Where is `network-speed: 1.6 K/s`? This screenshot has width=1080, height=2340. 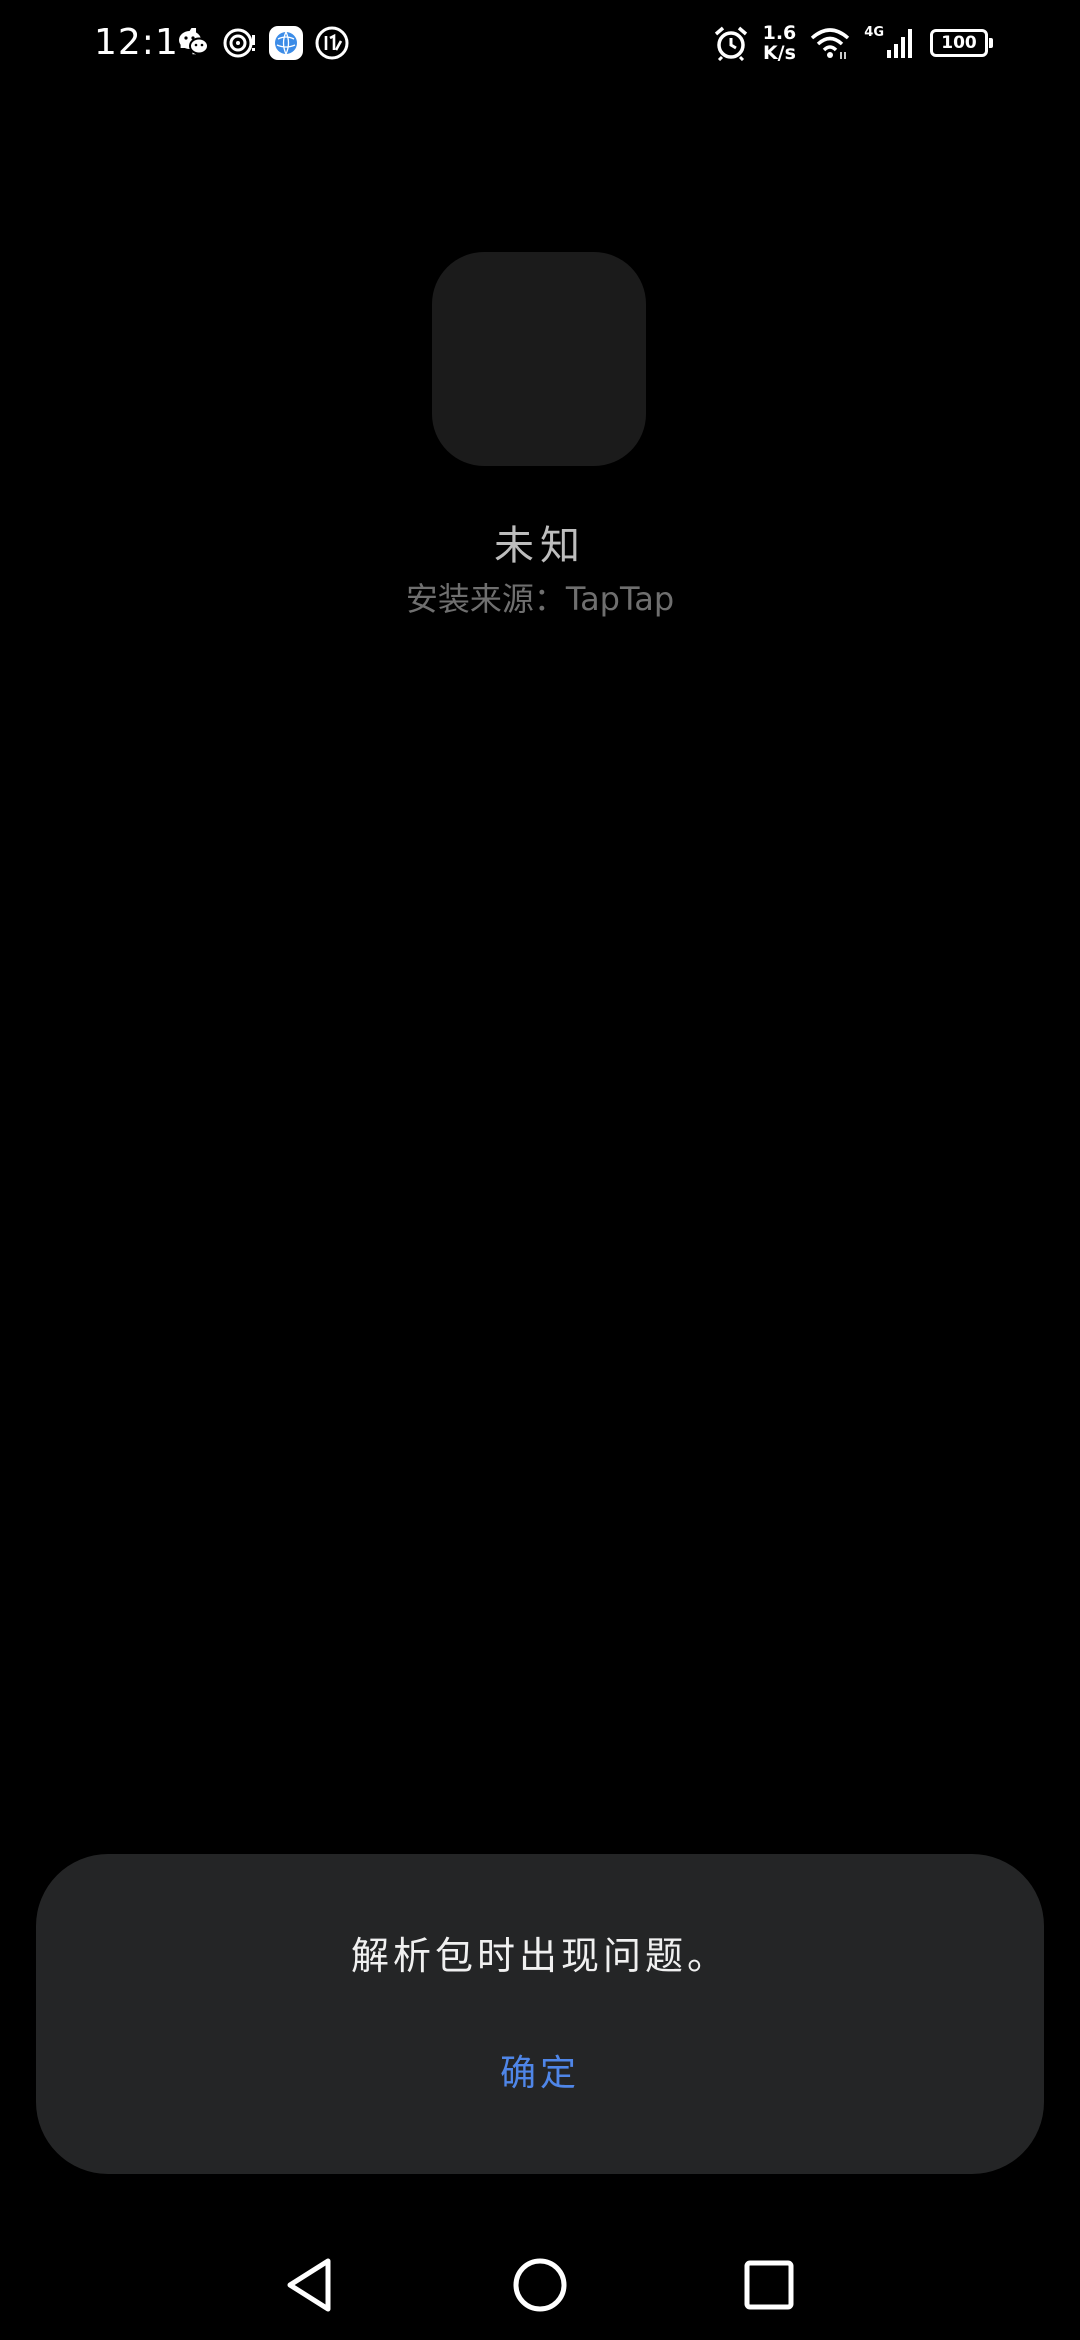 network-speed: 1.6 K/s is located at coordinates (780, 43).